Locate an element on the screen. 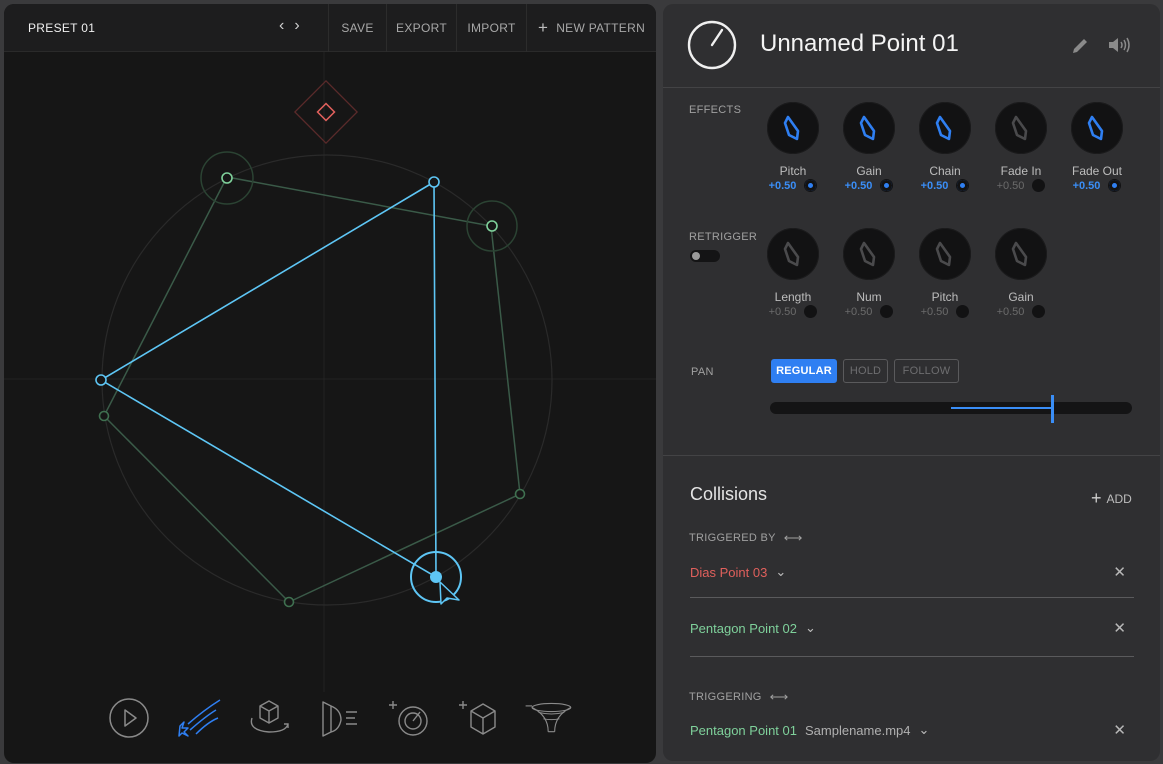 This screenshot has height=764, width=1163. pan-follow-button: FOLLOW is located at coordinates (926, 371).